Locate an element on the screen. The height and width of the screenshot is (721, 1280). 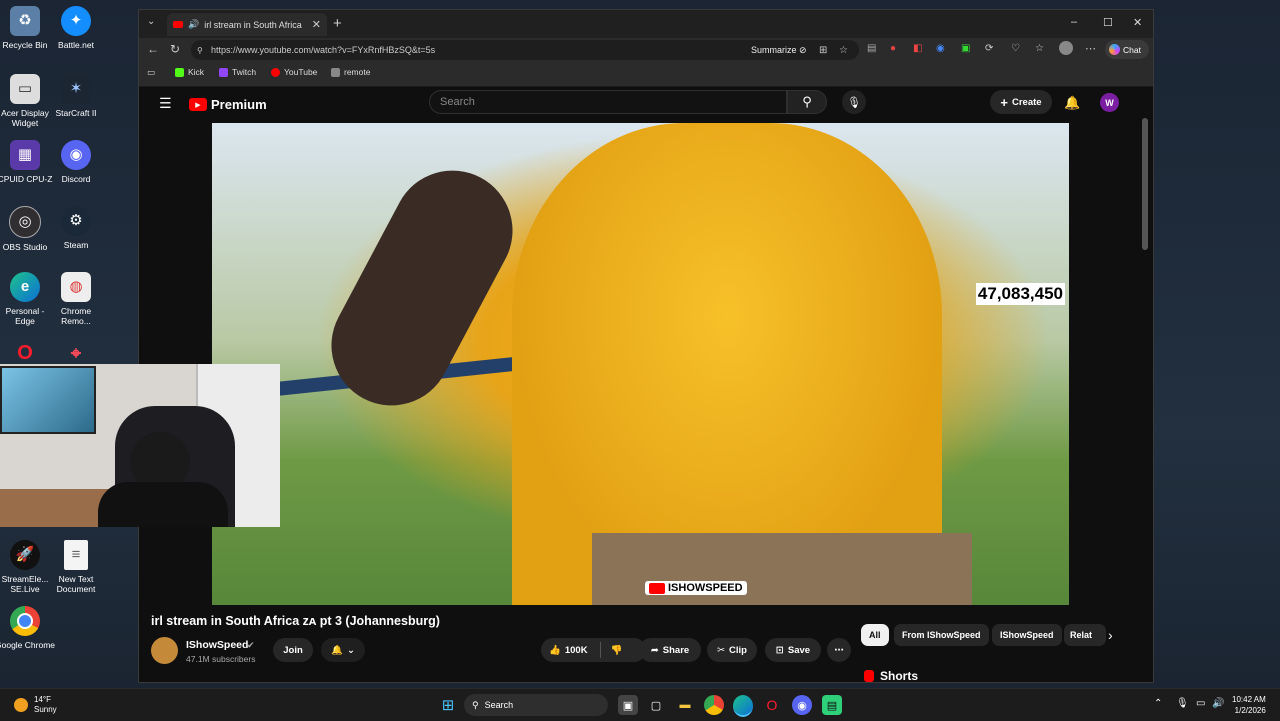
start-windows-icon: ⊞ is located at coordinates (448, 705).